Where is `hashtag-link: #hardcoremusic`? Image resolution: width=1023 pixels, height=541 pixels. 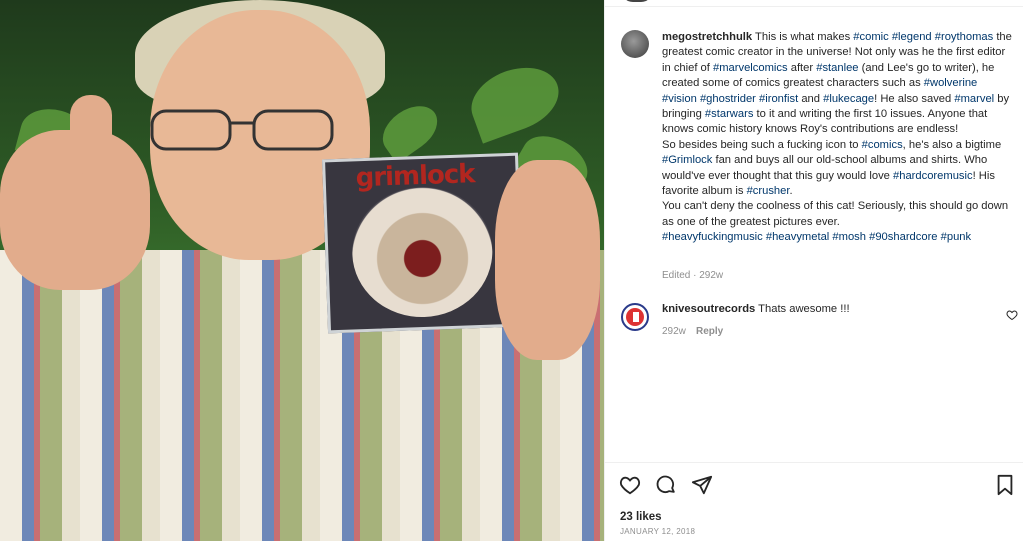 hashtag-link: #hardcoremusic is located at coordinates (933, 176).